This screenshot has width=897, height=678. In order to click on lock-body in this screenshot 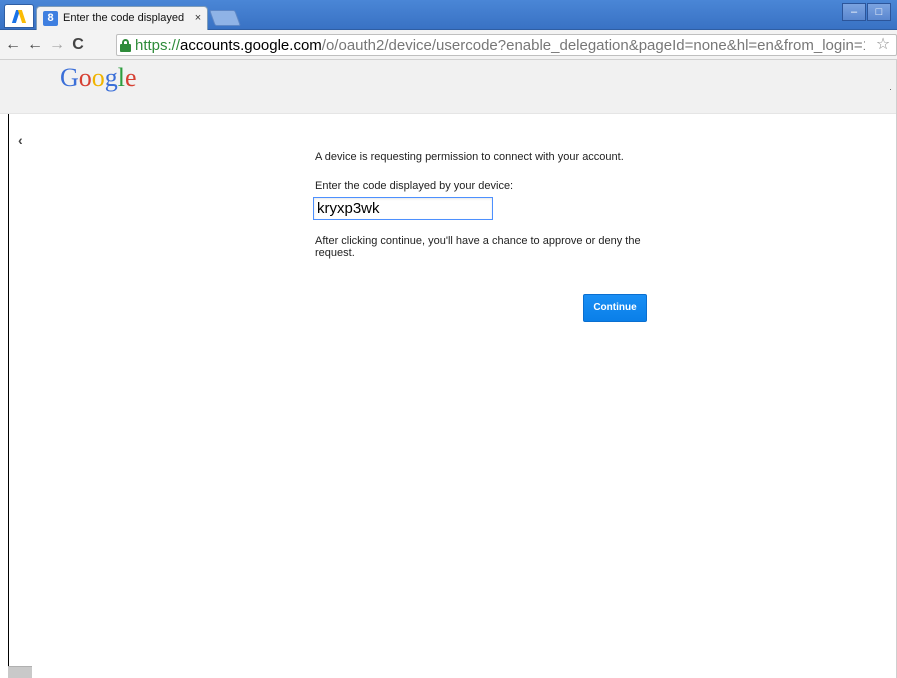, I will do `click(125, 48)`.